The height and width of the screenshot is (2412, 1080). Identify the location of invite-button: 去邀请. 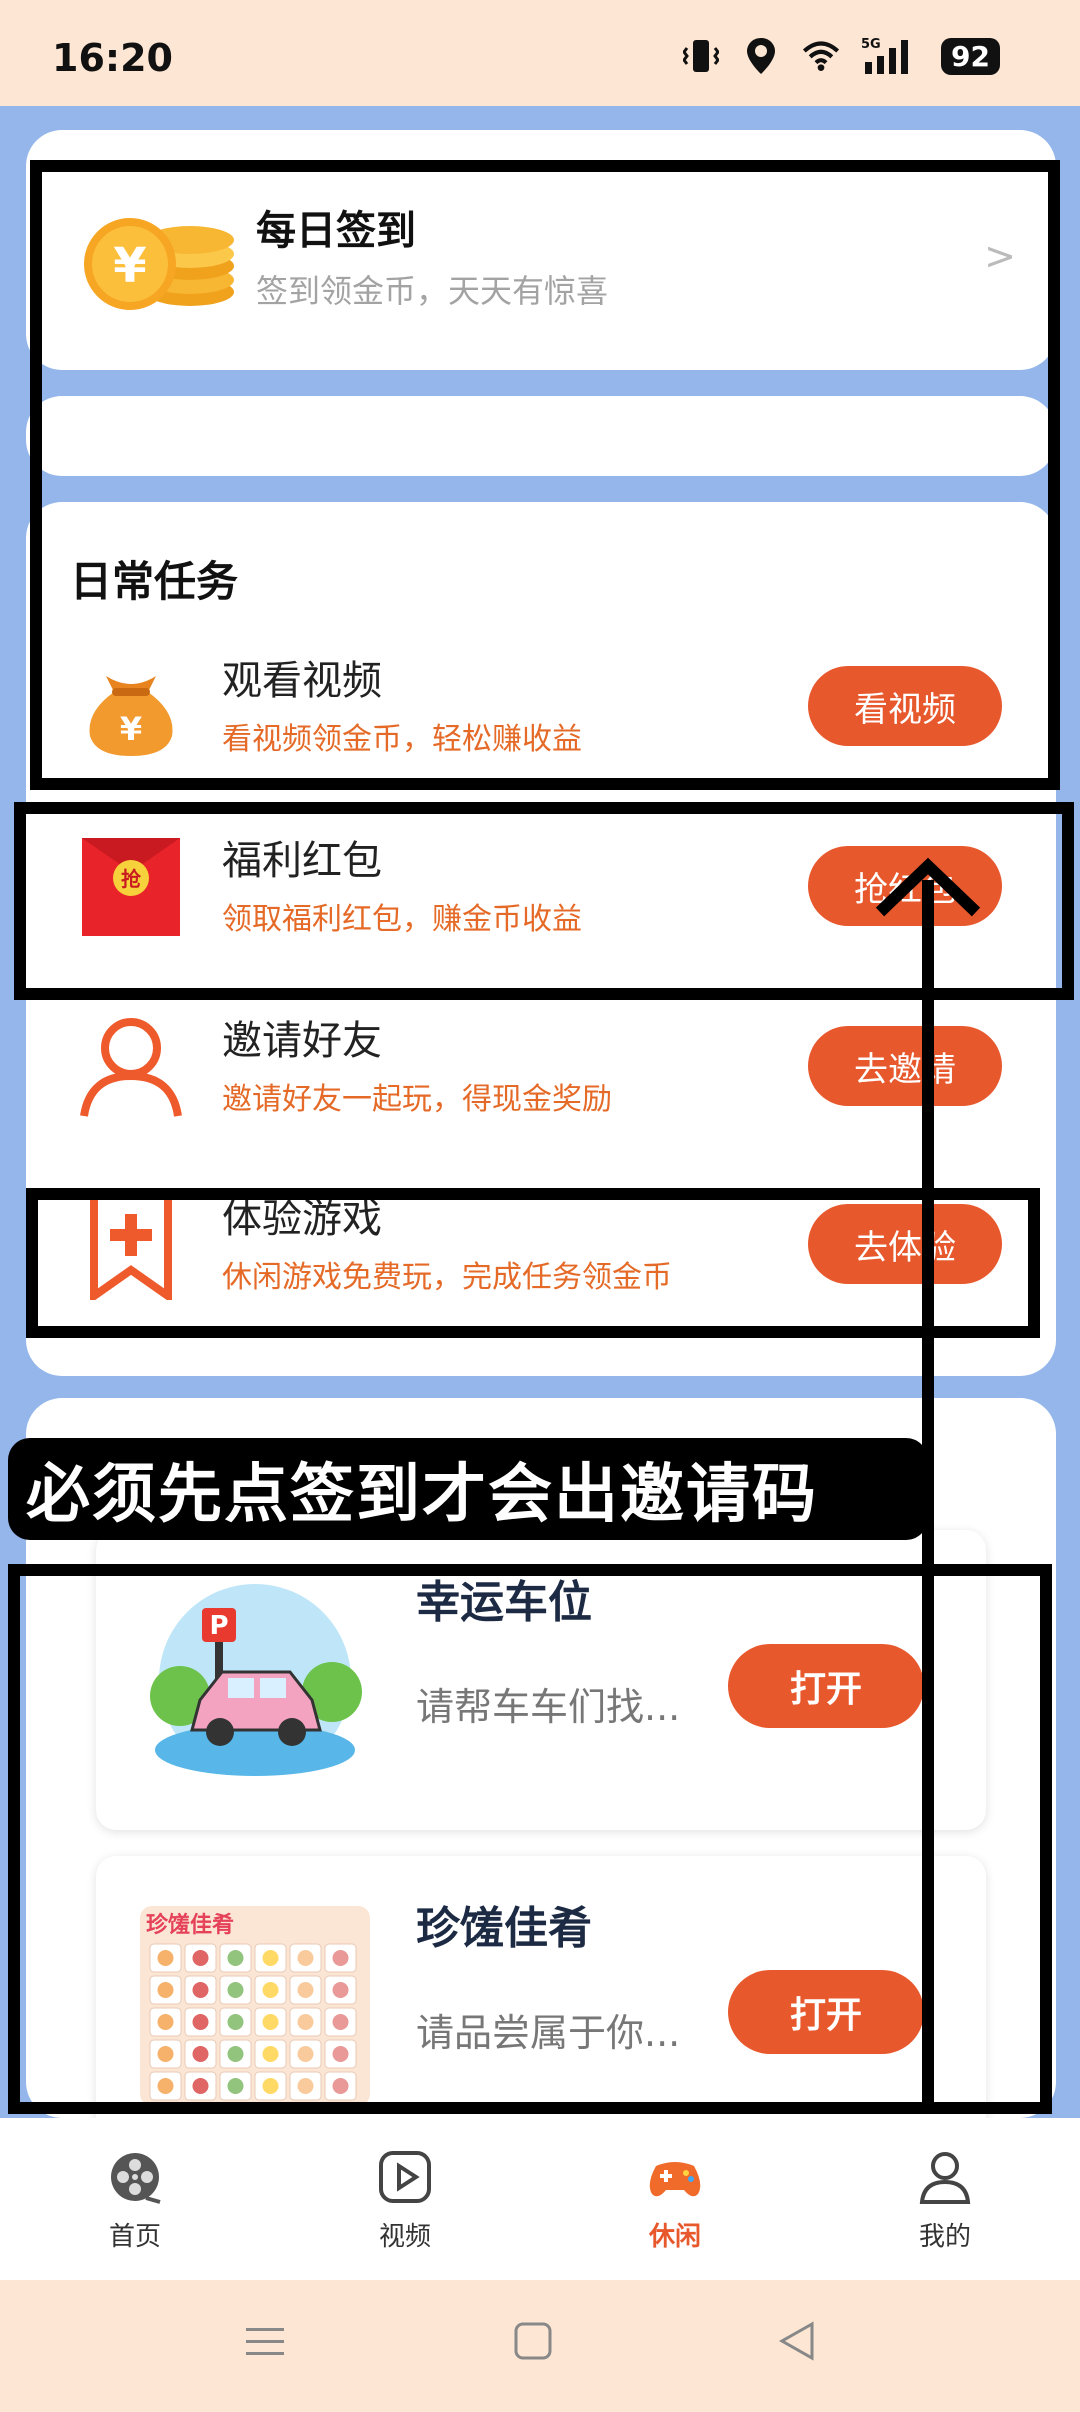
(905, 1066).